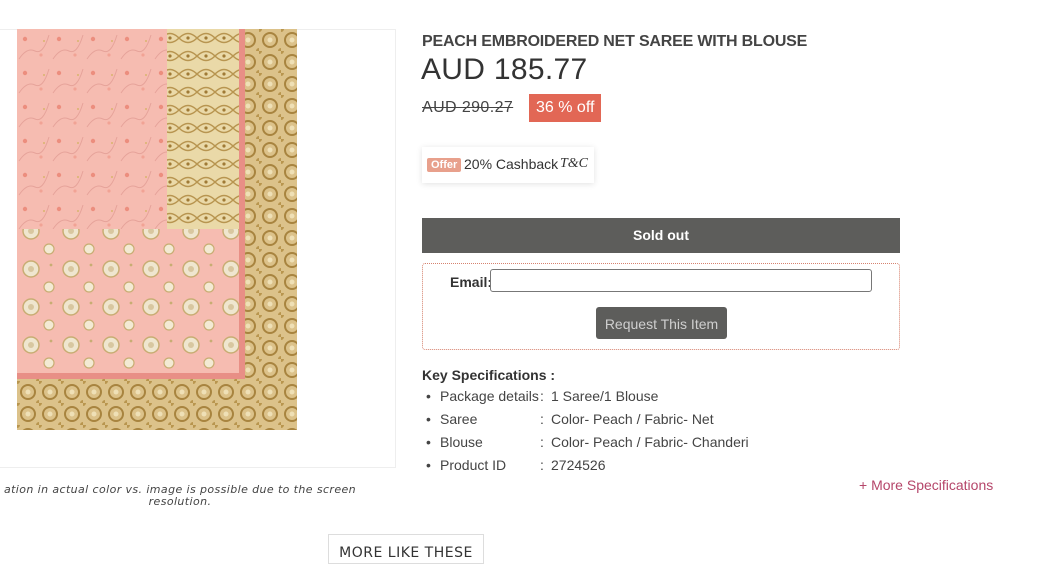 The height and width of the screenshot is (564, 1042). Describe the element at coordinates (661, 306) in the screenshot. I see `request-item-form: Email: Request This Item` at that location.